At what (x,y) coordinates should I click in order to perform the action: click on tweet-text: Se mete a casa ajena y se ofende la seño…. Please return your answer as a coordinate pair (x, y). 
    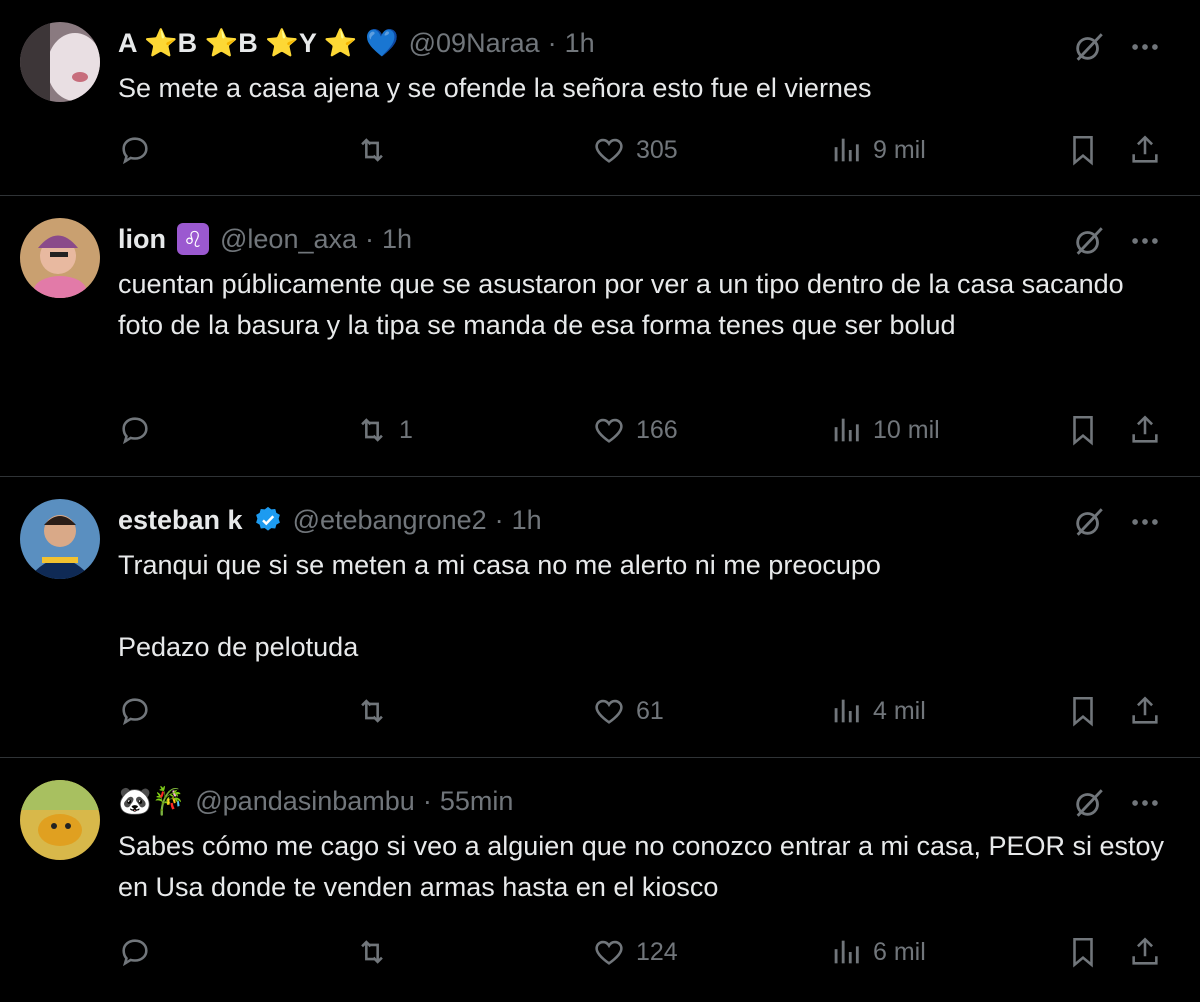
    Looking at the image, I should click on (495, 88).